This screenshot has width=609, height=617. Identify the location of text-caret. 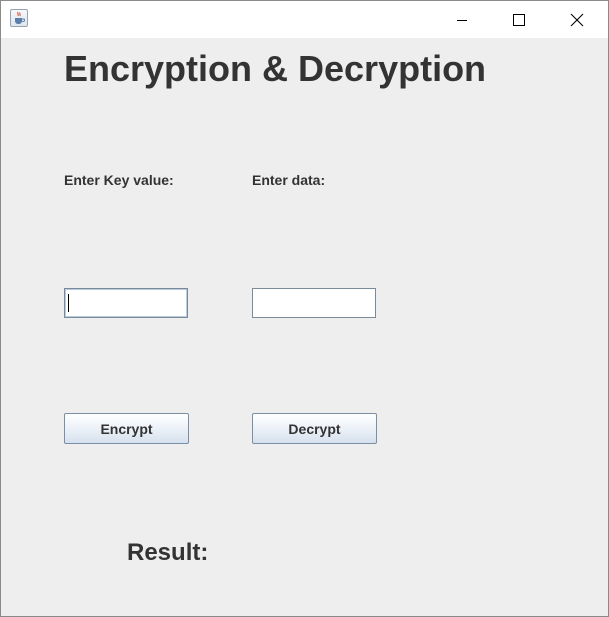
(68, 303).